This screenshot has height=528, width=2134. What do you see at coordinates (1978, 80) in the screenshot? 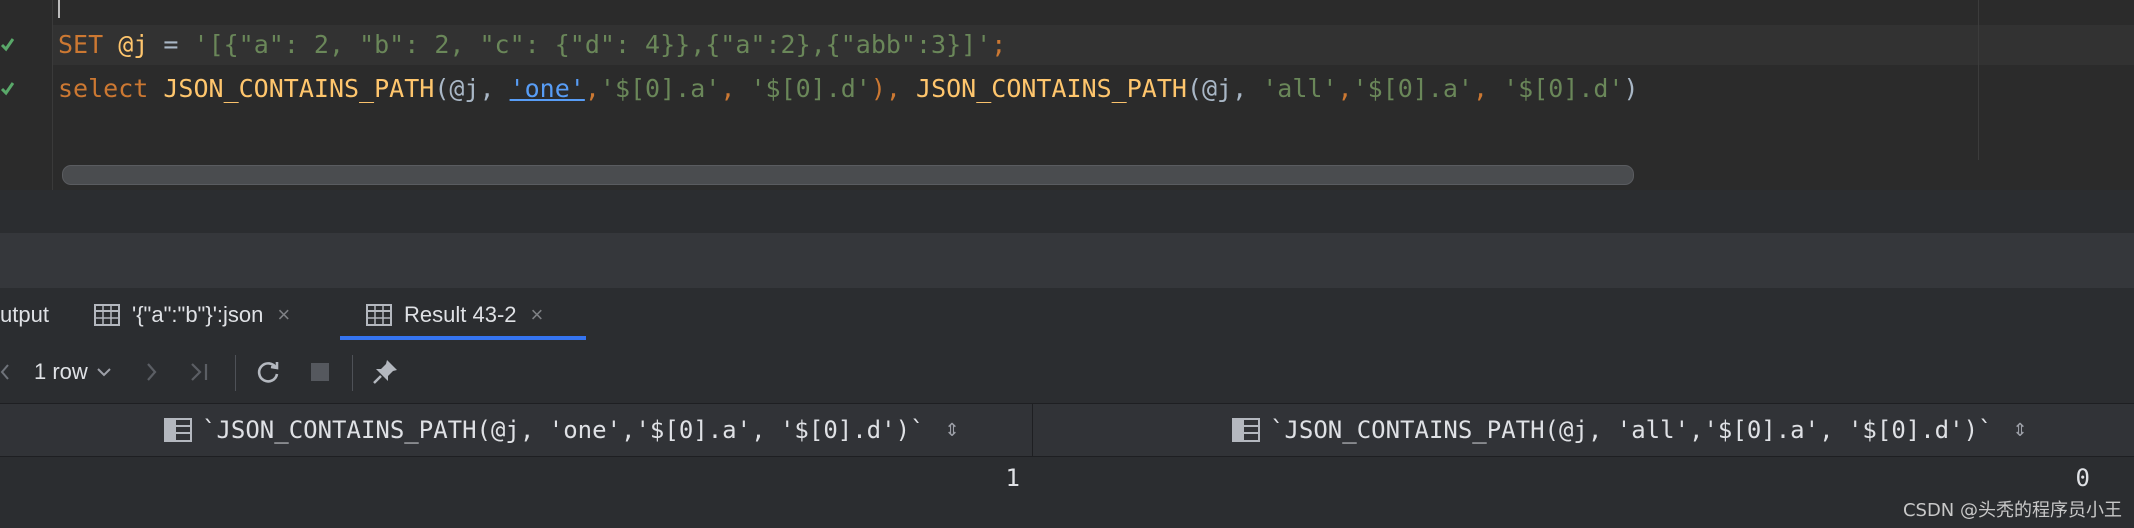
I see `right-margin-guide` at bounding box center [1978, 80].